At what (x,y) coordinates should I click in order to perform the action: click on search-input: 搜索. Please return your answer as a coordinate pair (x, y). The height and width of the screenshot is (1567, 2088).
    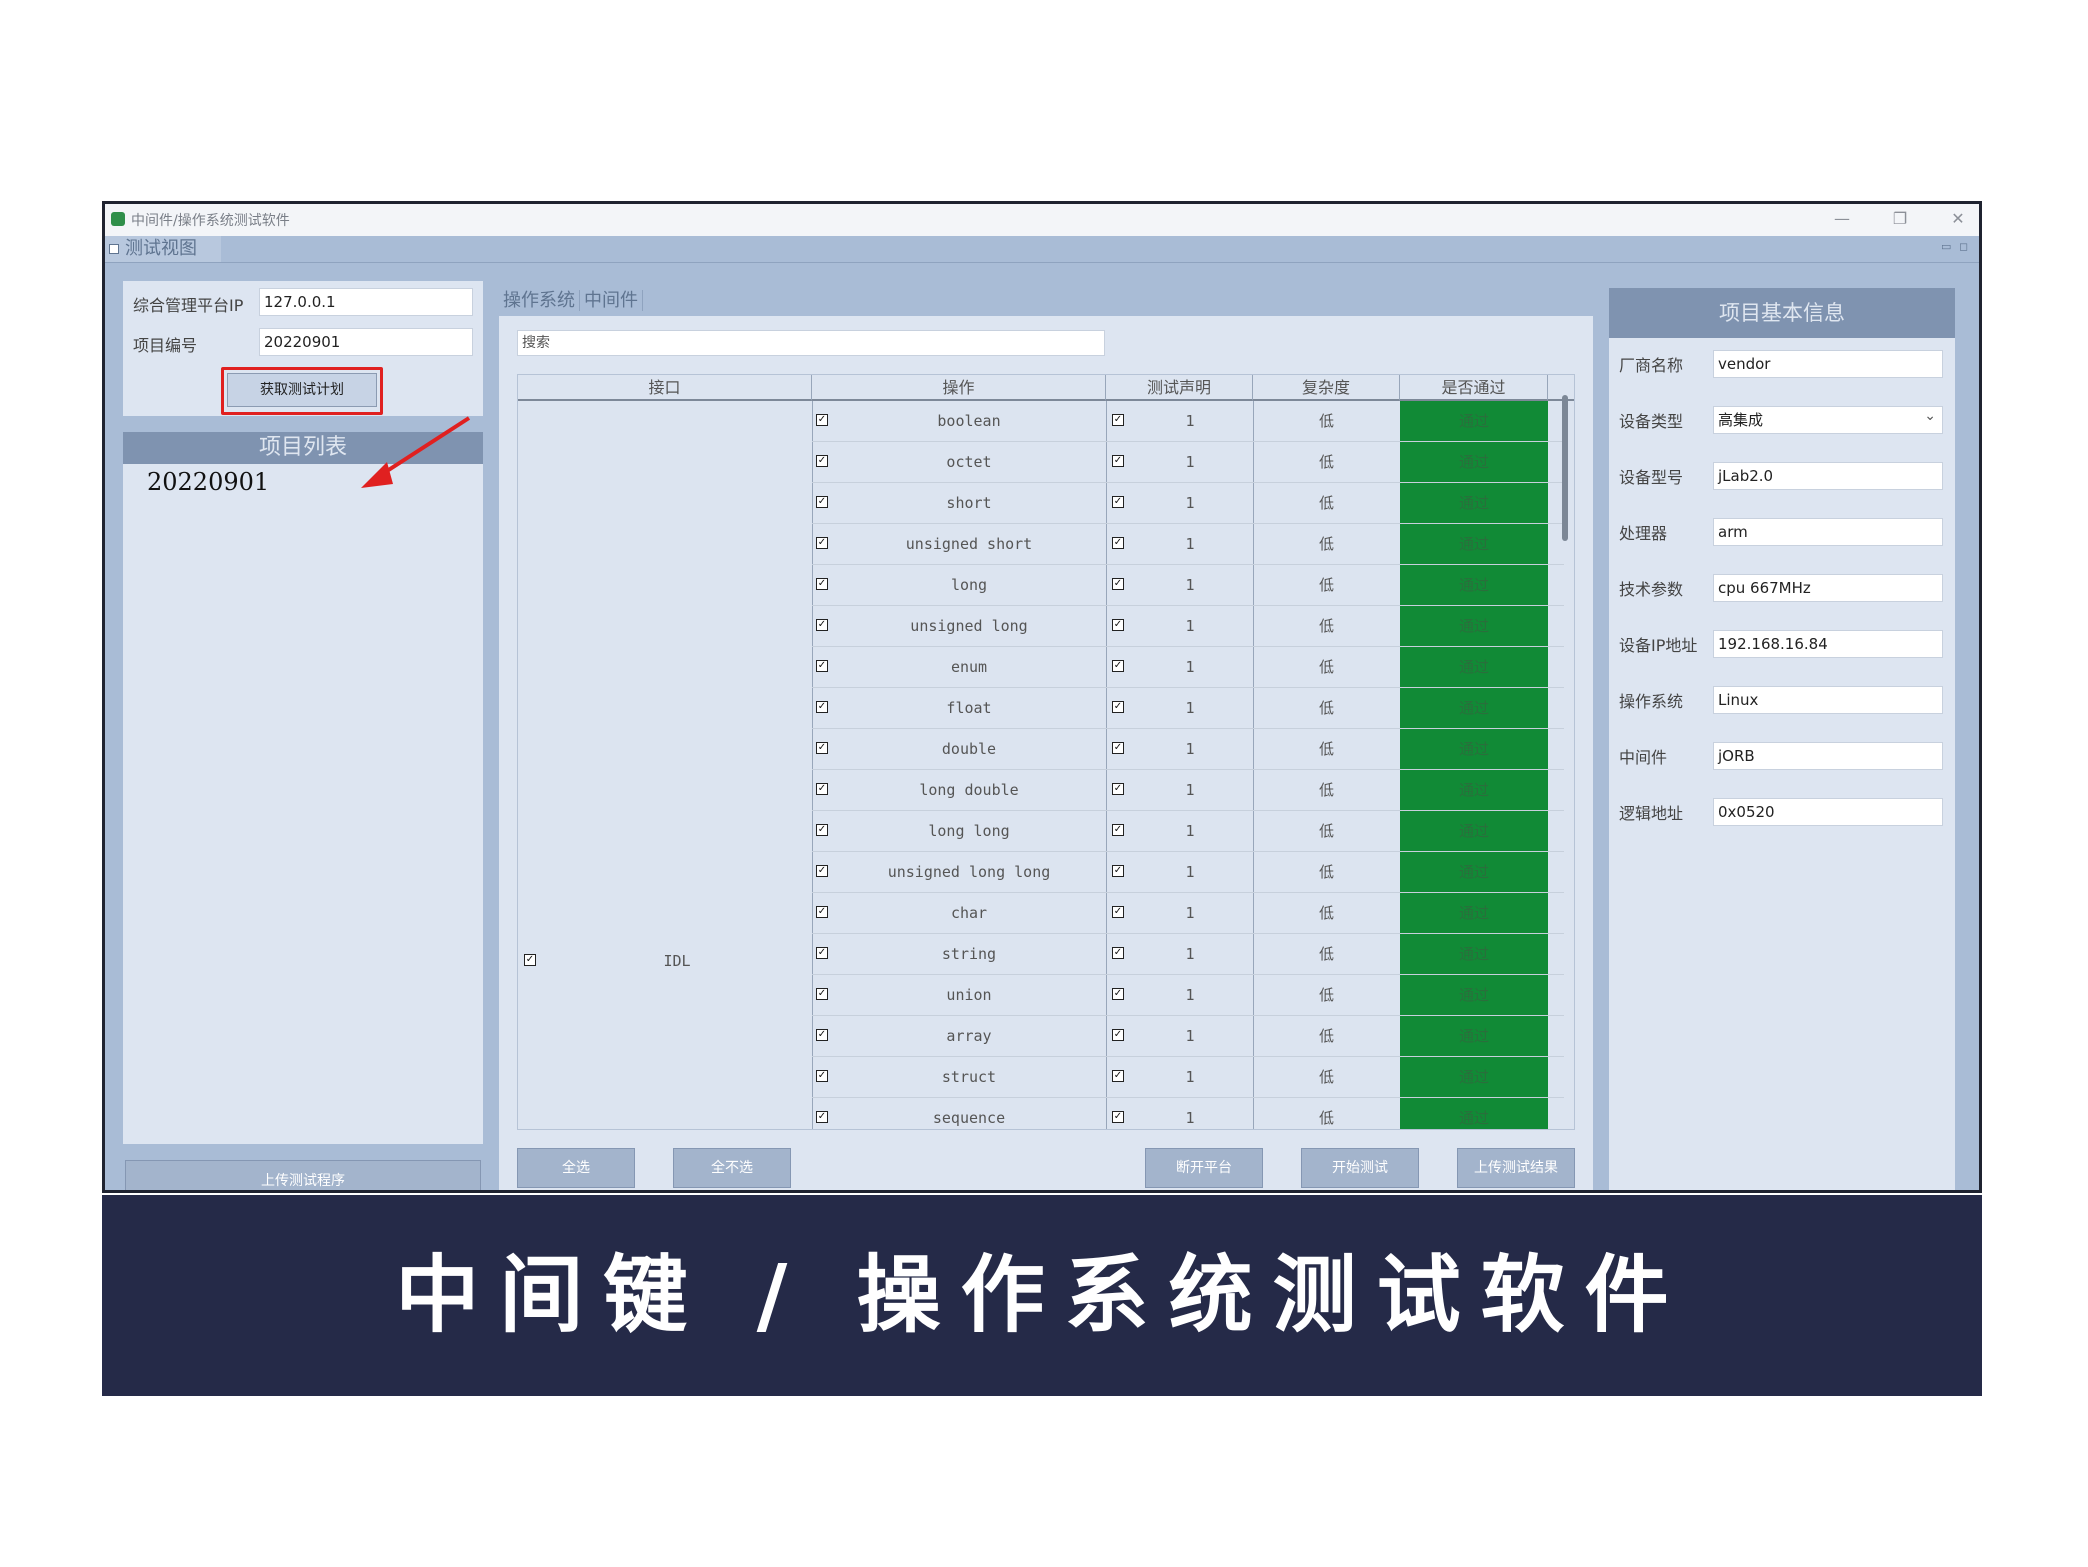
    Looking at the image, I should click on (811, 343).